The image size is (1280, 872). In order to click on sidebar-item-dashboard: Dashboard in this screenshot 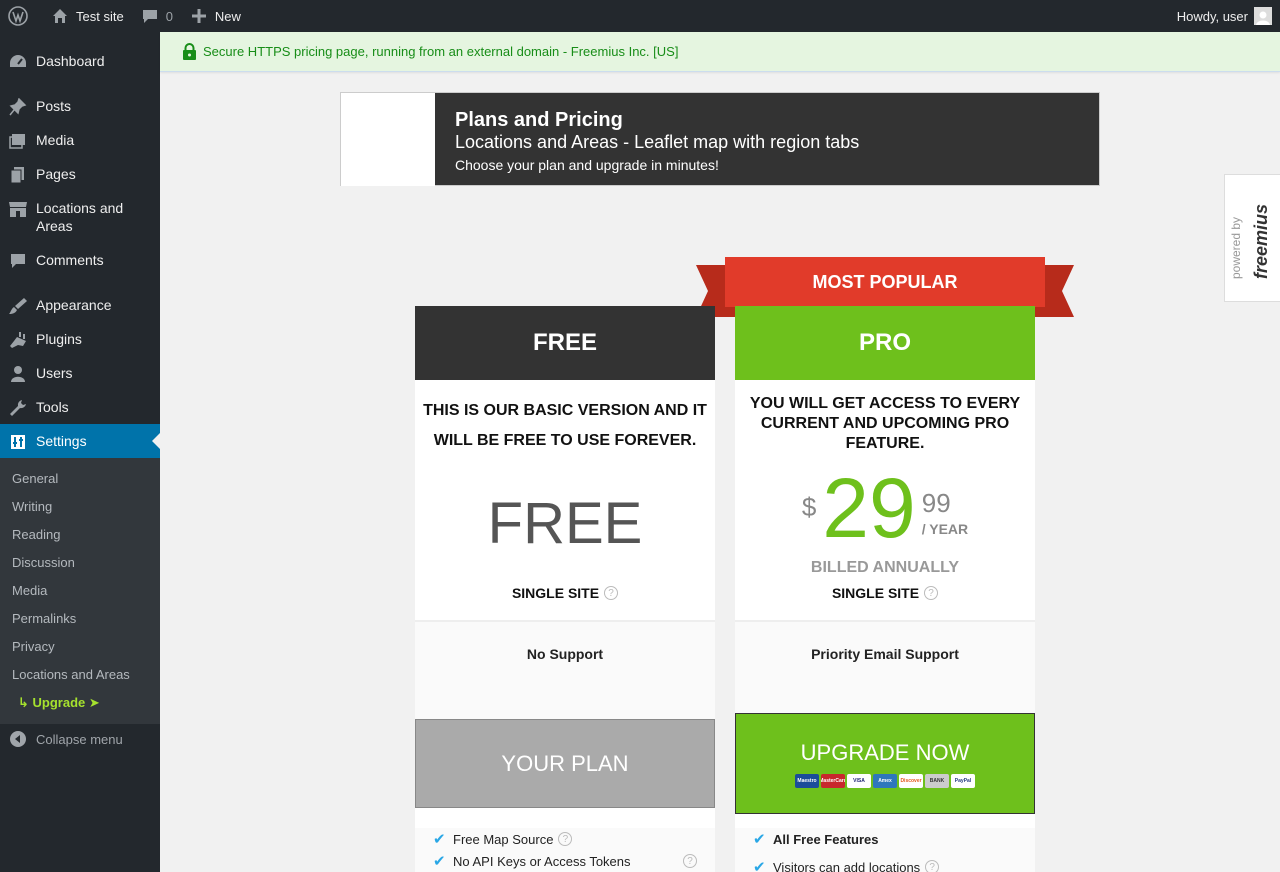, I will do `click(80, 61)`.